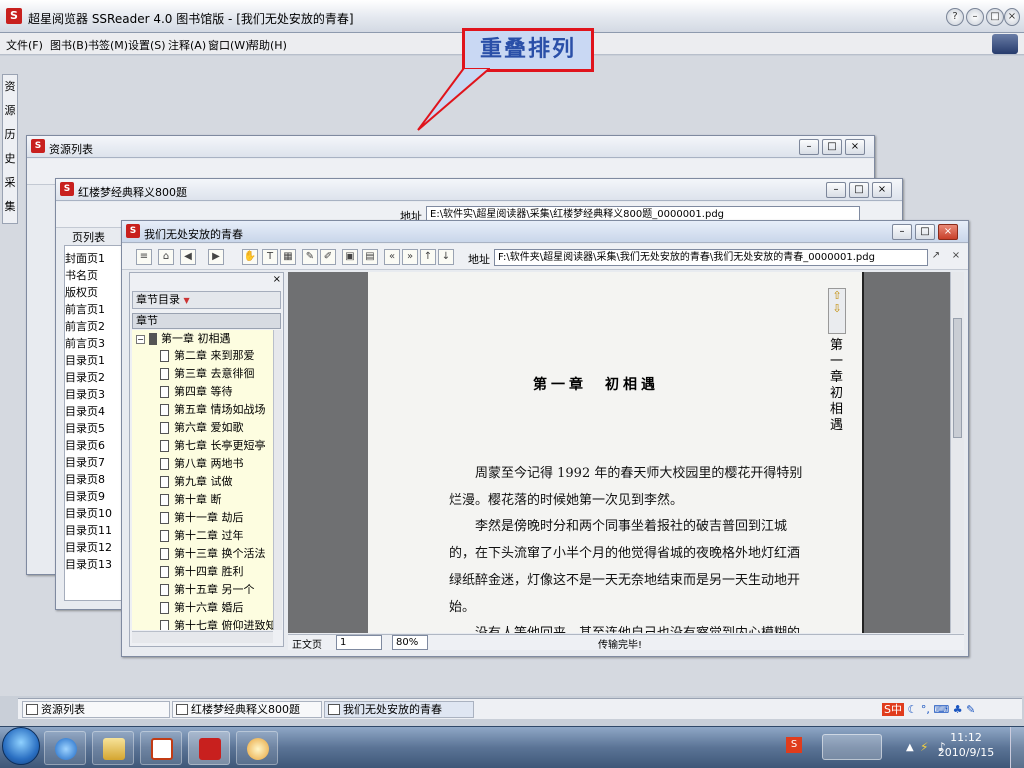  What do you see at coordinates (10, 87) in the screenshot?
I see `side-tab-char: 资` at bounding box center [10, 87].